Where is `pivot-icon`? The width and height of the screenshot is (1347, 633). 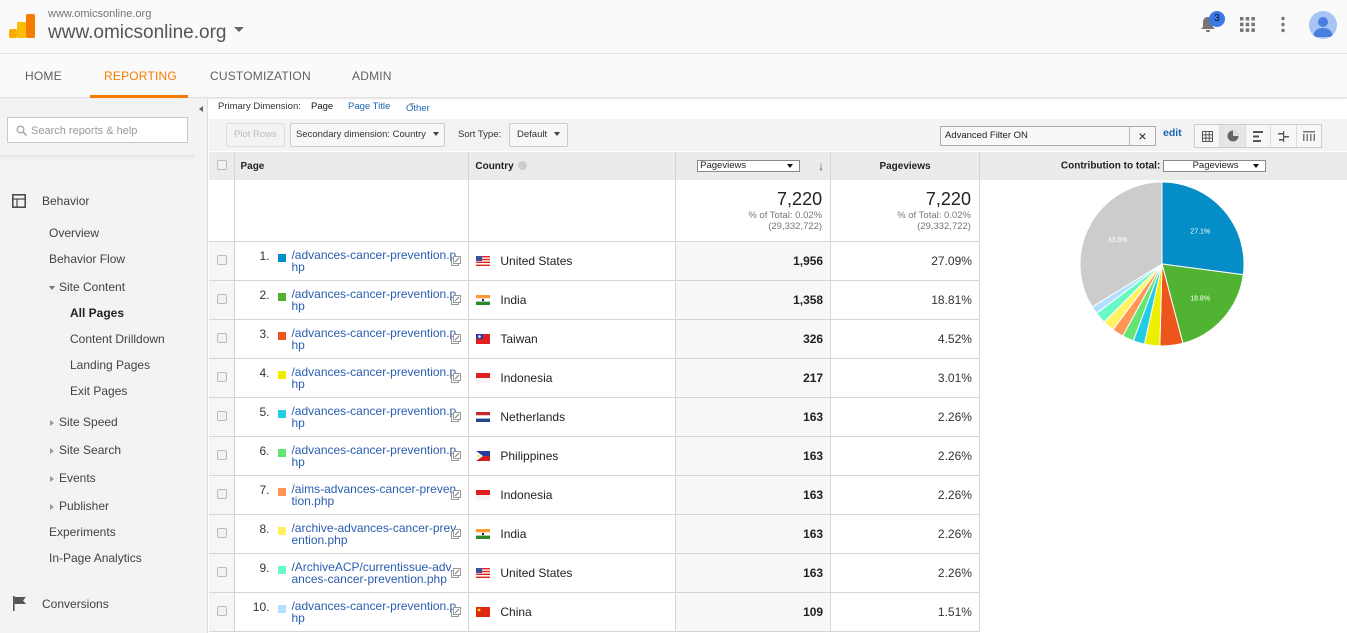
pivot-icon is located at coordinates (1308, 136).